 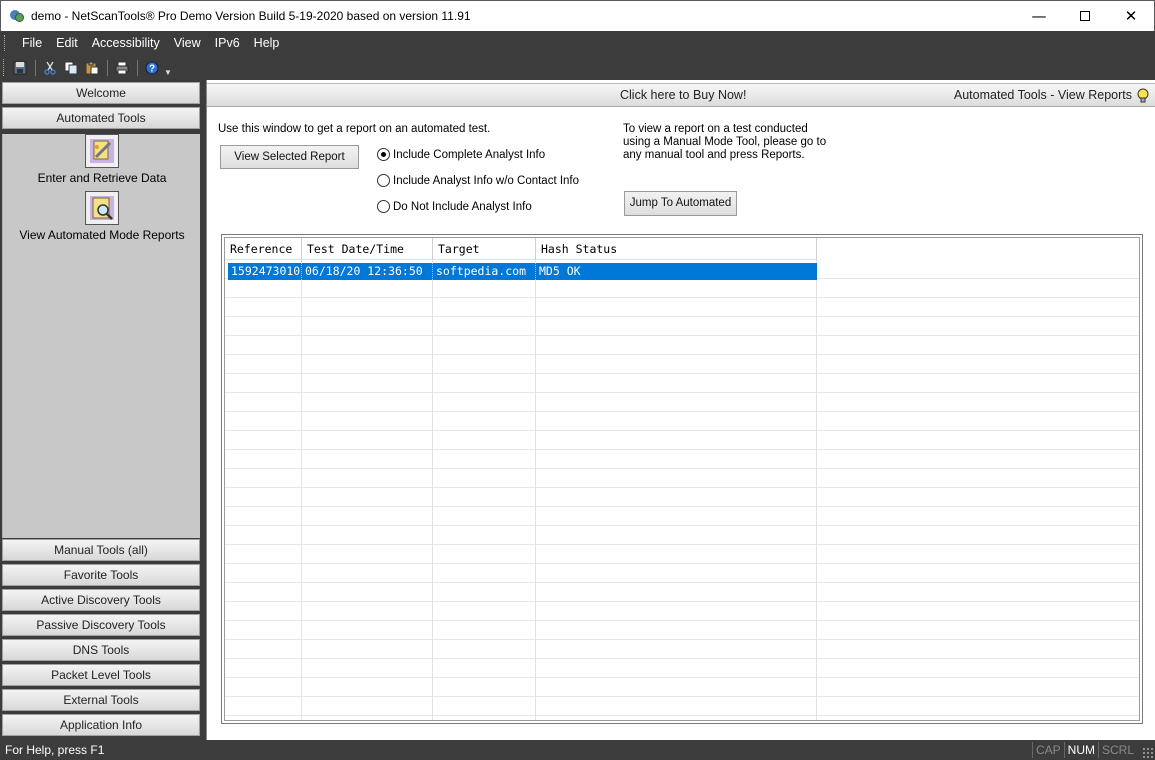 I want to click on window-controls: — ✕, so click(x=1085, y=16).